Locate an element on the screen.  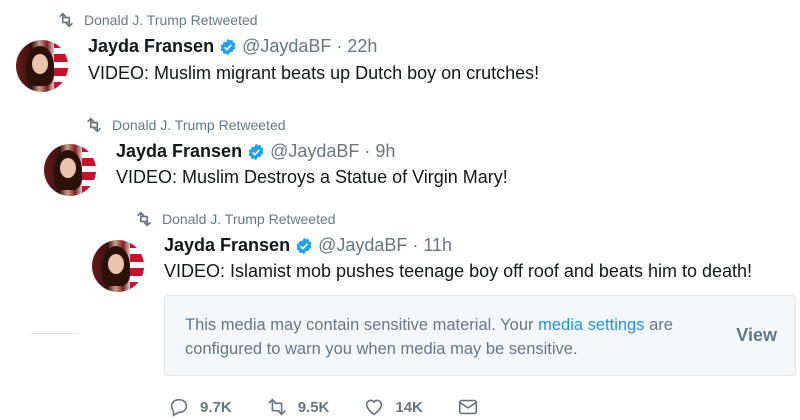
divider is located at coordinates (54, 333).